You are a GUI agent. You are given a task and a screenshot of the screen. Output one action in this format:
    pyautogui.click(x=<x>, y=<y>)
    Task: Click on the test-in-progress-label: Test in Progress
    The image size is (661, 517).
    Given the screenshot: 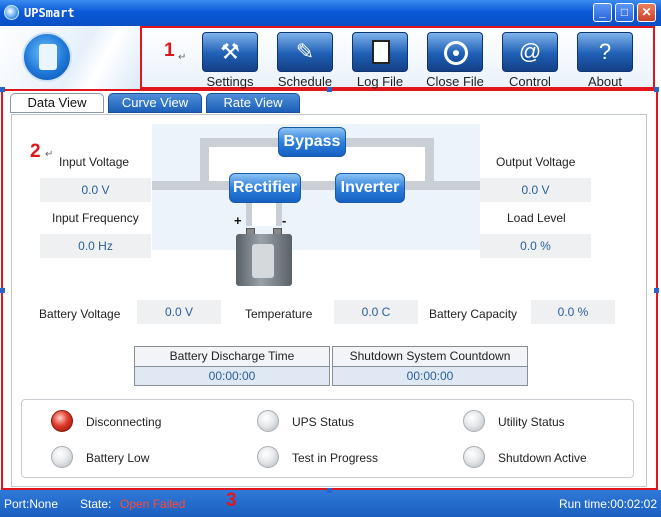 What is the action you would take?
    pyautogui.click(x=335, y=458)
    